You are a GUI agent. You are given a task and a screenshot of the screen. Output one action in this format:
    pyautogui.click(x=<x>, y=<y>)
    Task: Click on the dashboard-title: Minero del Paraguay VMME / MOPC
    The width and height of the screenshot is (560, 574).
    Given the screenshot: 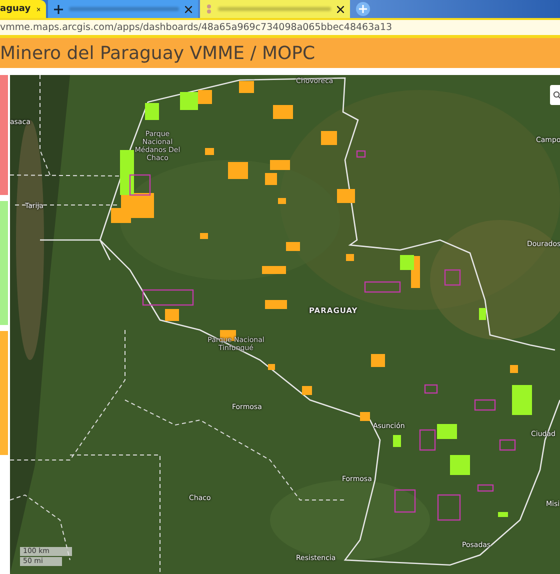 What is the action you would take?
    pyautogui.click(x=158, y=53)
    